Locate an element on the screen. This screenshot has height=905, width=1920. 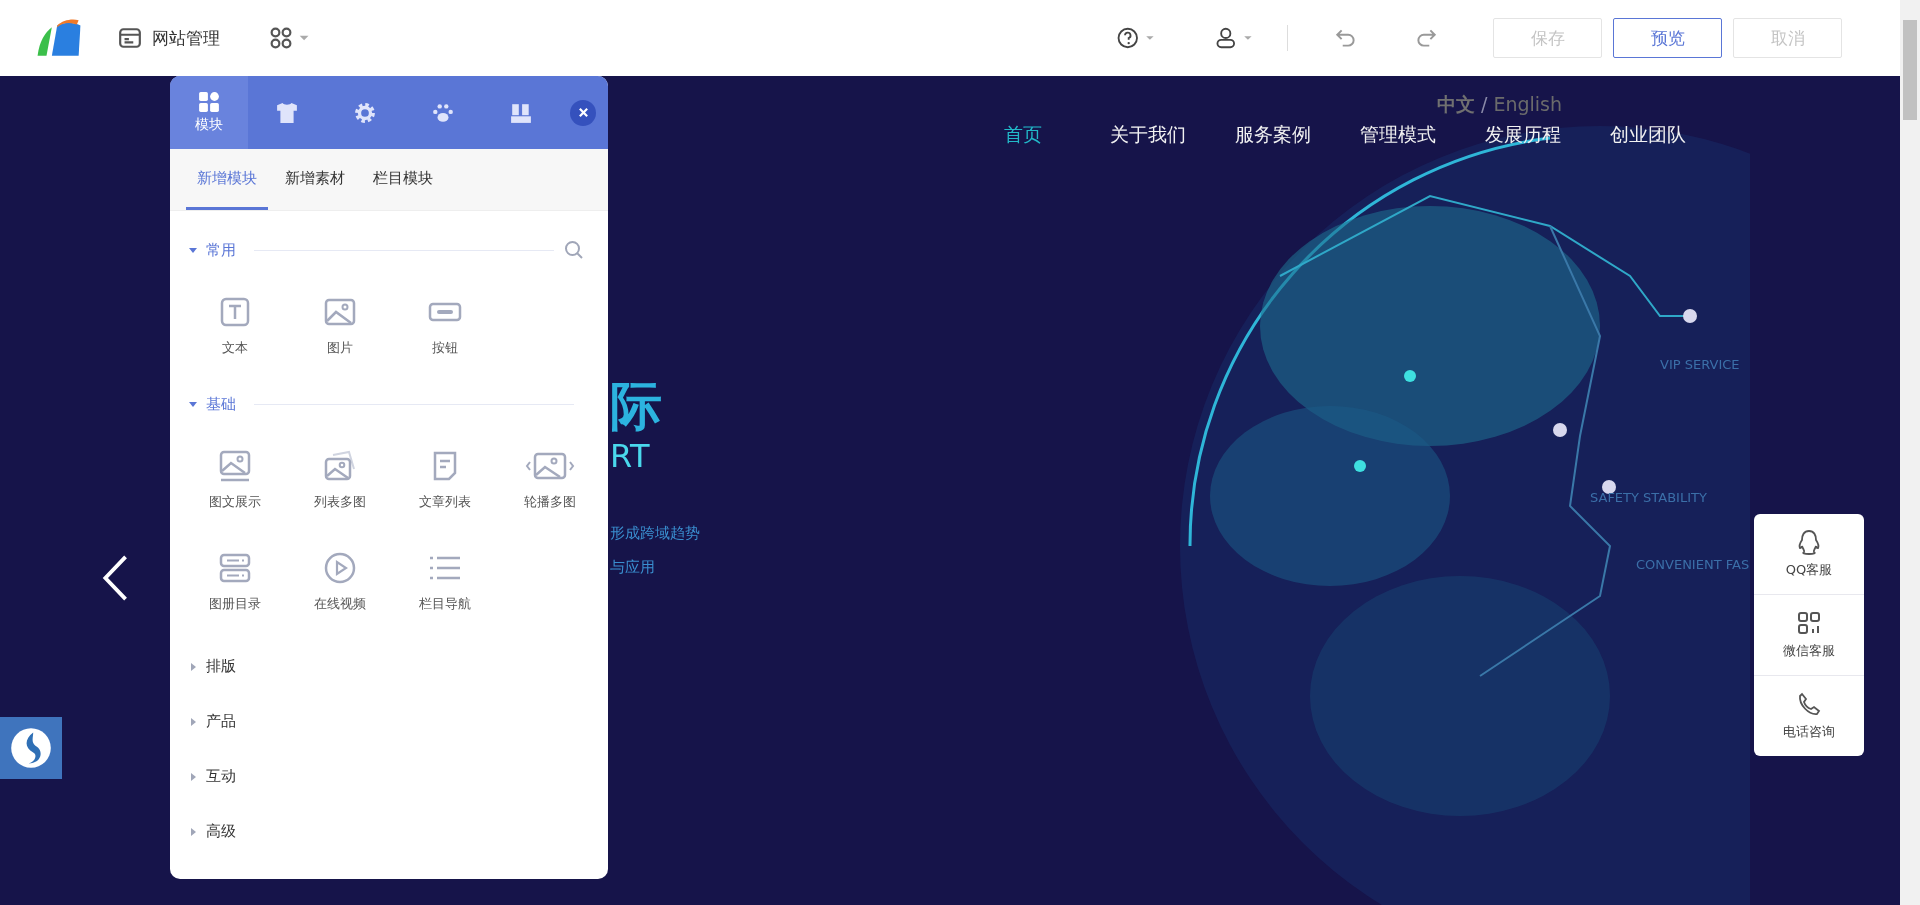
contact-label: QQ客服 is located at coordinates (1809, 570).